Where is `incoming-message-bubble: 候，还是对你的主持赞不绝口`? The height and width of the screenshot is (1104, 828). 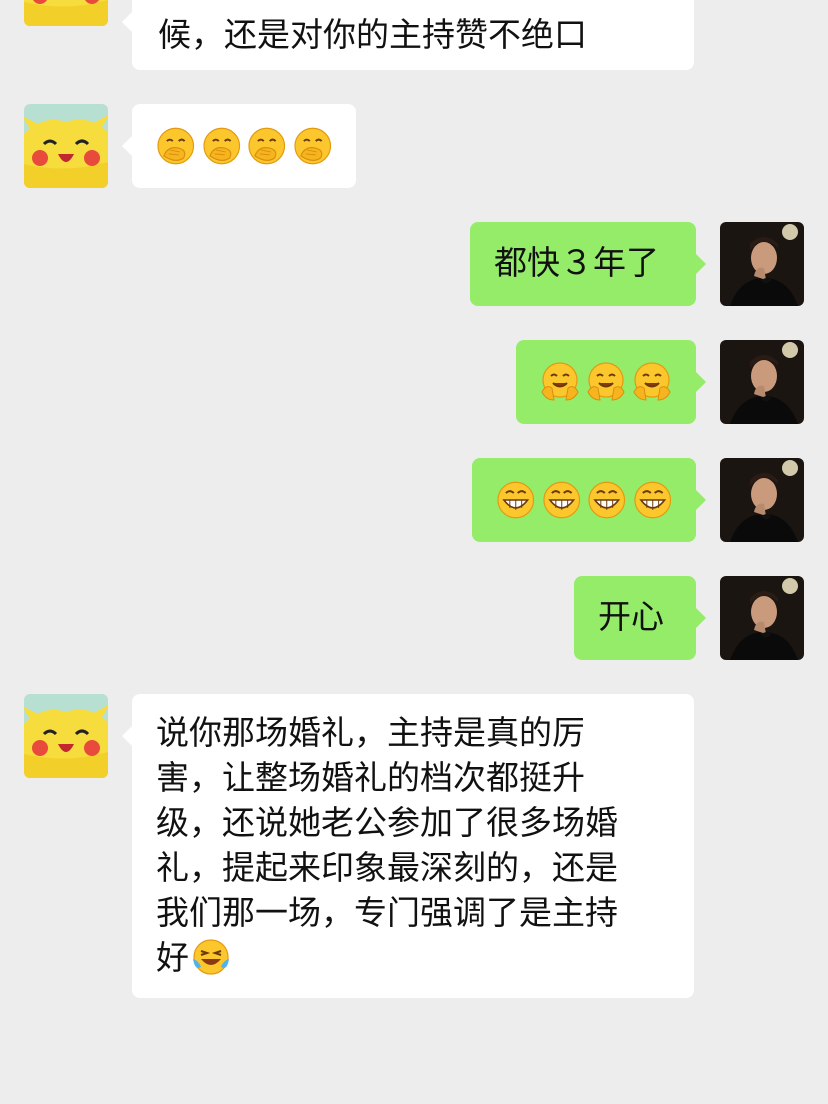 incoming-message-bubble: 候，还是对你的主持赞不绝口 is located at coordinates (408, 35).